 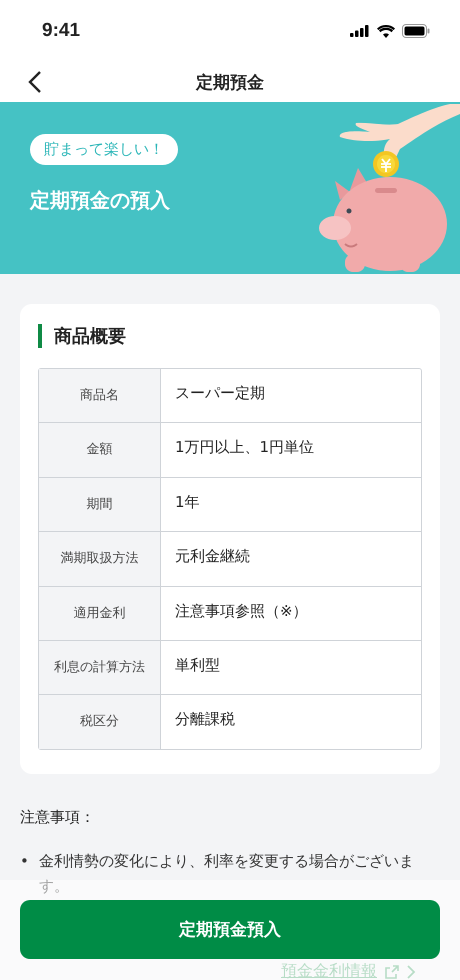 What do you see at coordinates (360, 31) in the screenshot?
I see `signal-icon` at bounding box center [360, 31].